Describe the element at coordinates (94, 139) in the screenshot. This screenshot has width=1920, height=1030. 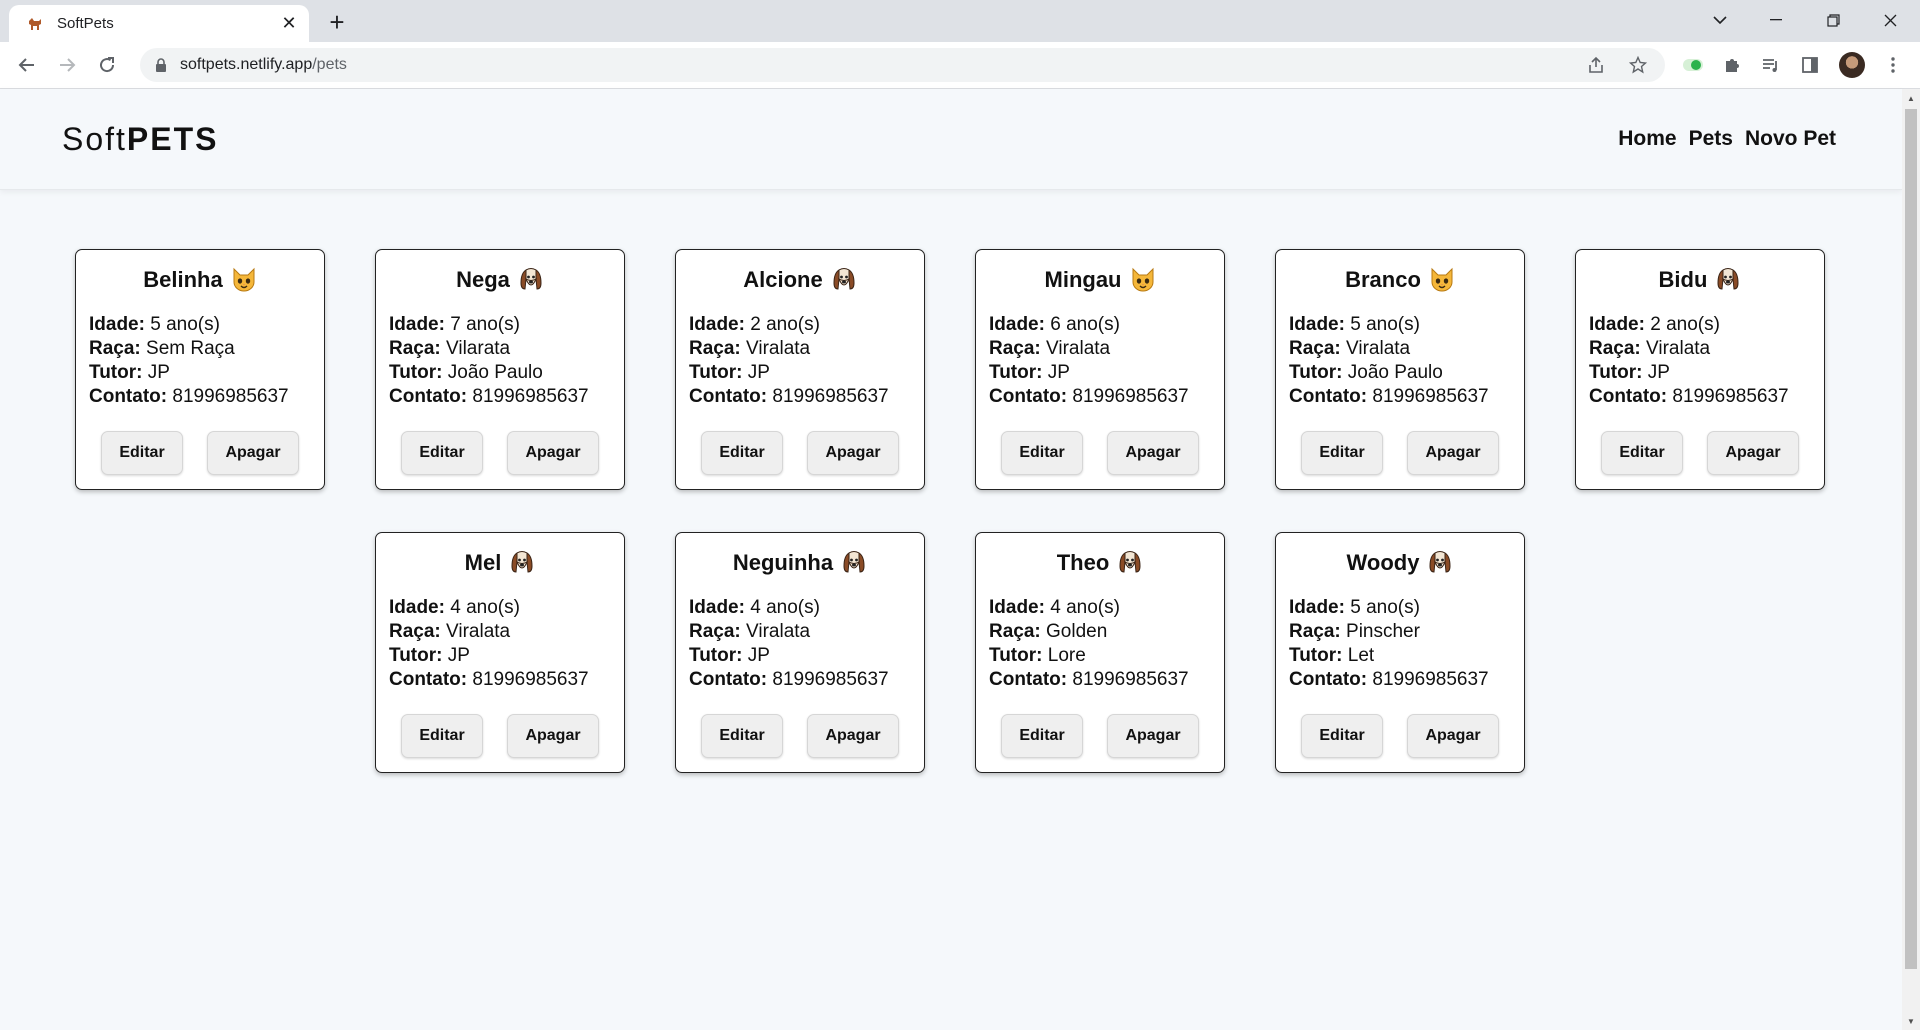
I see `logo-light: Soft` at that location.